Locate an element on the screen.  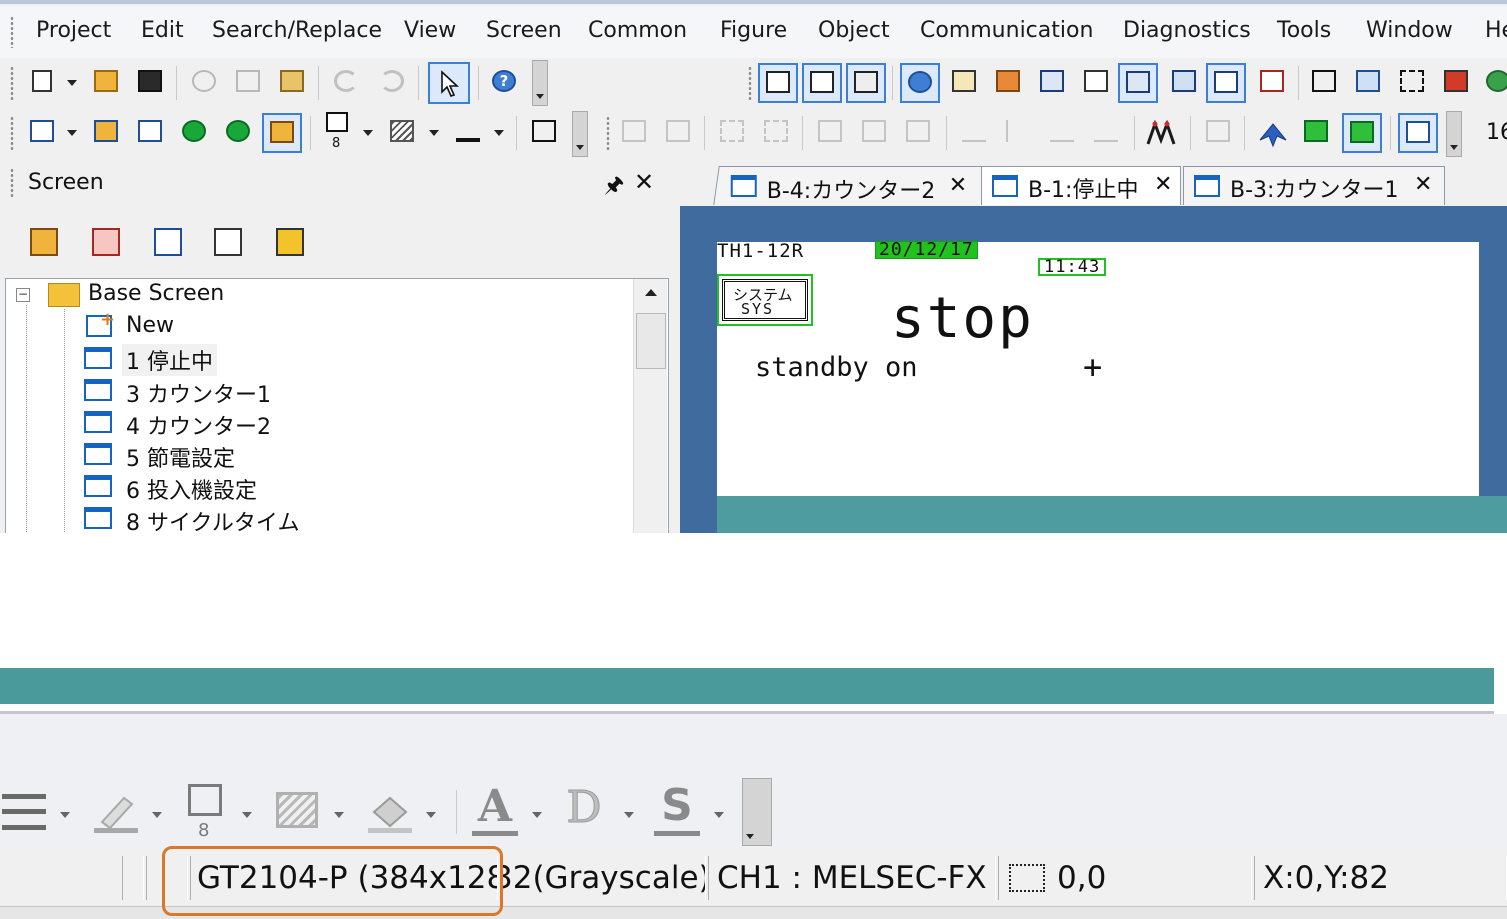
paste-button is located at coordinates (292, 82).